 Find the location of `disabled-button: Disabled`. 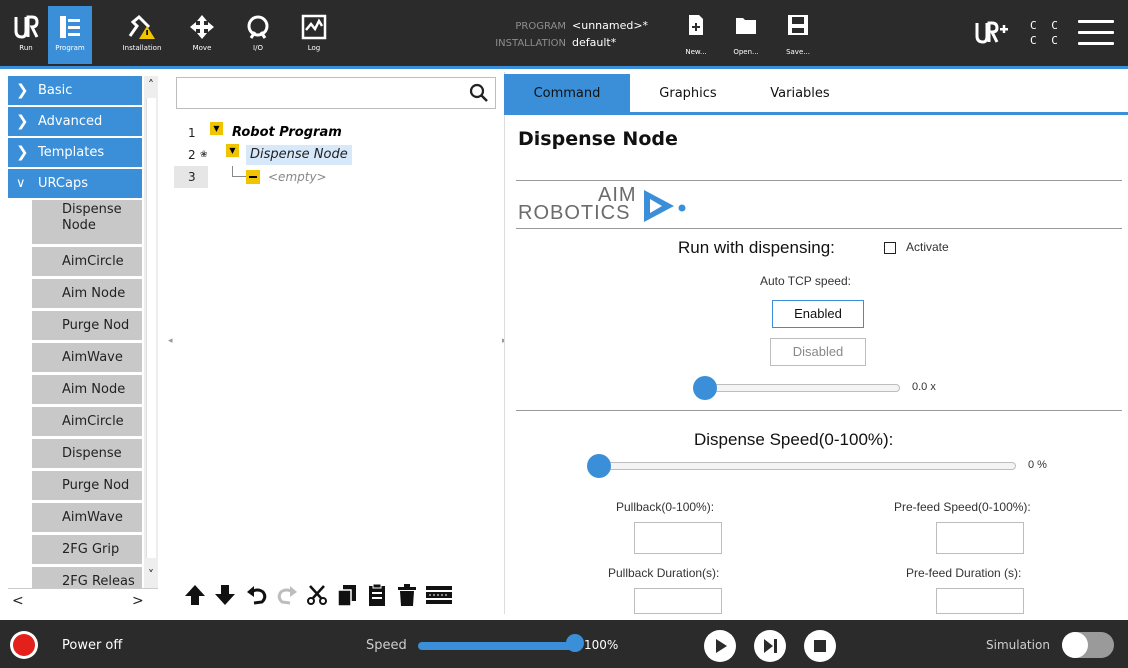

disabled-button: Disabled is located at coordinates (818, 352).